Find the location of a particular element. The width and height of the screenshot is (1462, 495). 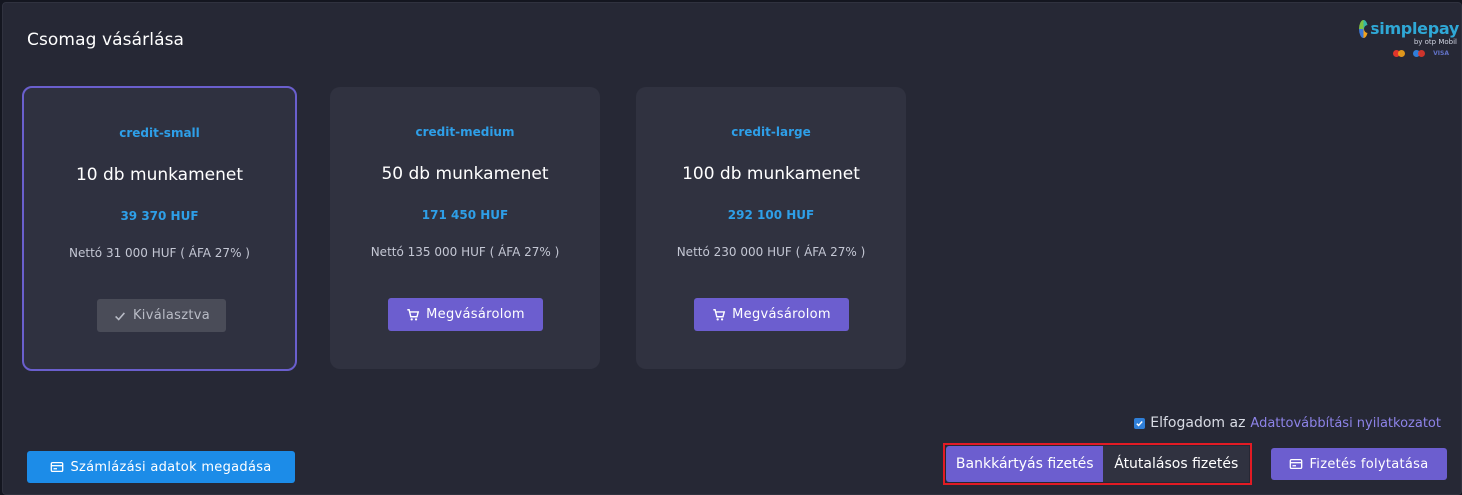

simplepay-brand: simplepay is located at coordinates (1409, 28).